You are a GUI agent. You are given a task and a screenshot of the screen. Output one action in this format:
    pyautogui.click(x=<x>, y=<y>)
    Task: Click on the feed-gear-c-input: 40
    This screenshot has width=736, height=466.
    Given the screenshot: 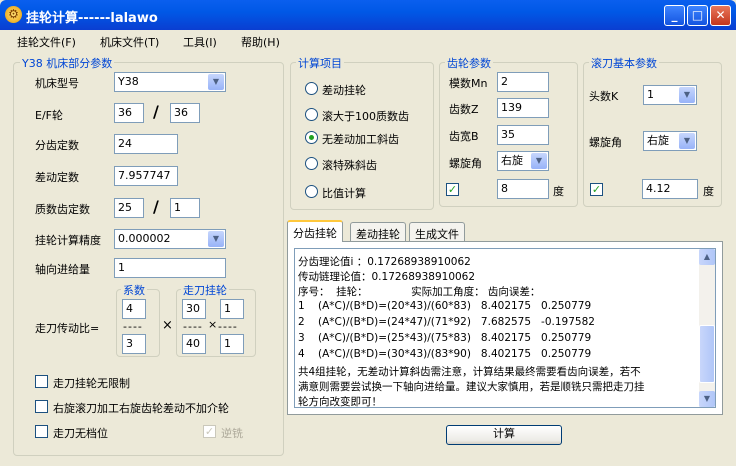 What is the action you would take?
    pyautogui.click(x=194, y=344)
    